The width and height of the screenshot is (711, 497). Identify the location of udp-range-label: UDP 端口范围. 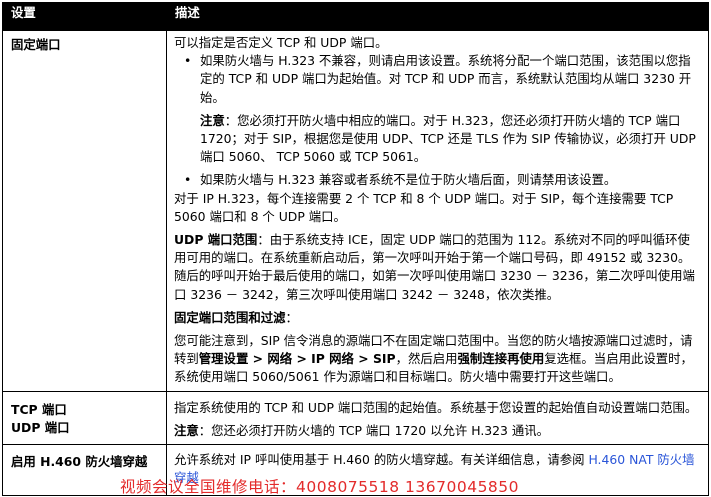
(216, 240).